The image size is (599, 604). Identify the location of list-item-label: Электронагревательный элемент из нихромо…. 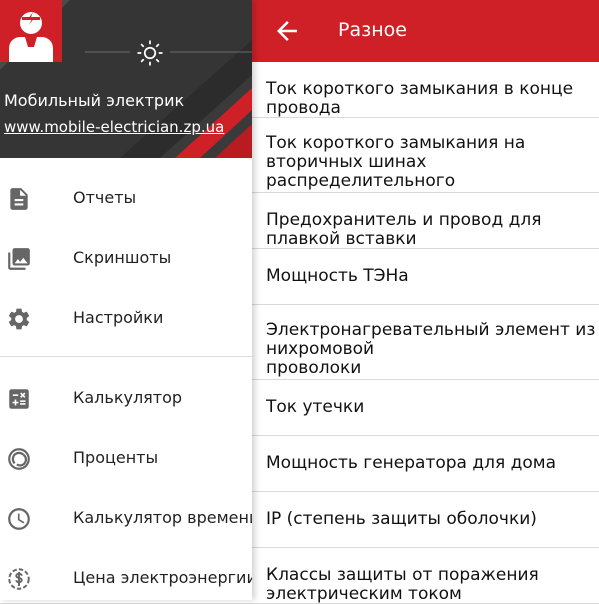
(431, 349).